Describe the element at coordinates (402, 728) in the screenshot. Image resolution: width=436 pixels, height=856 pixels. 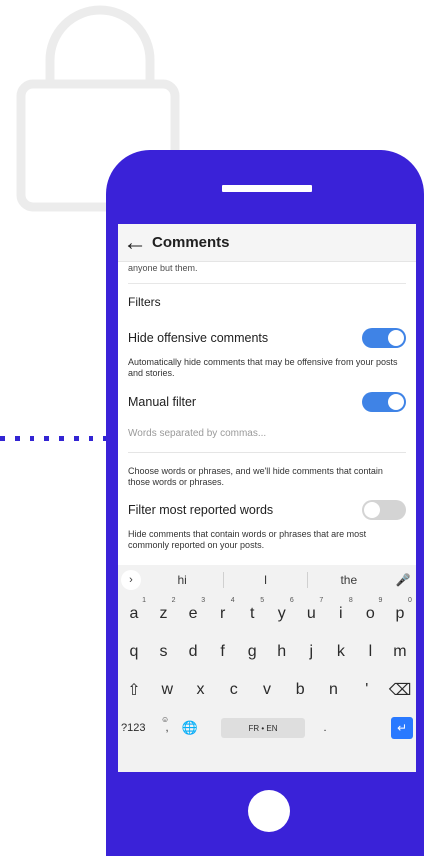
I see `enter-icon: ↵` at that location.